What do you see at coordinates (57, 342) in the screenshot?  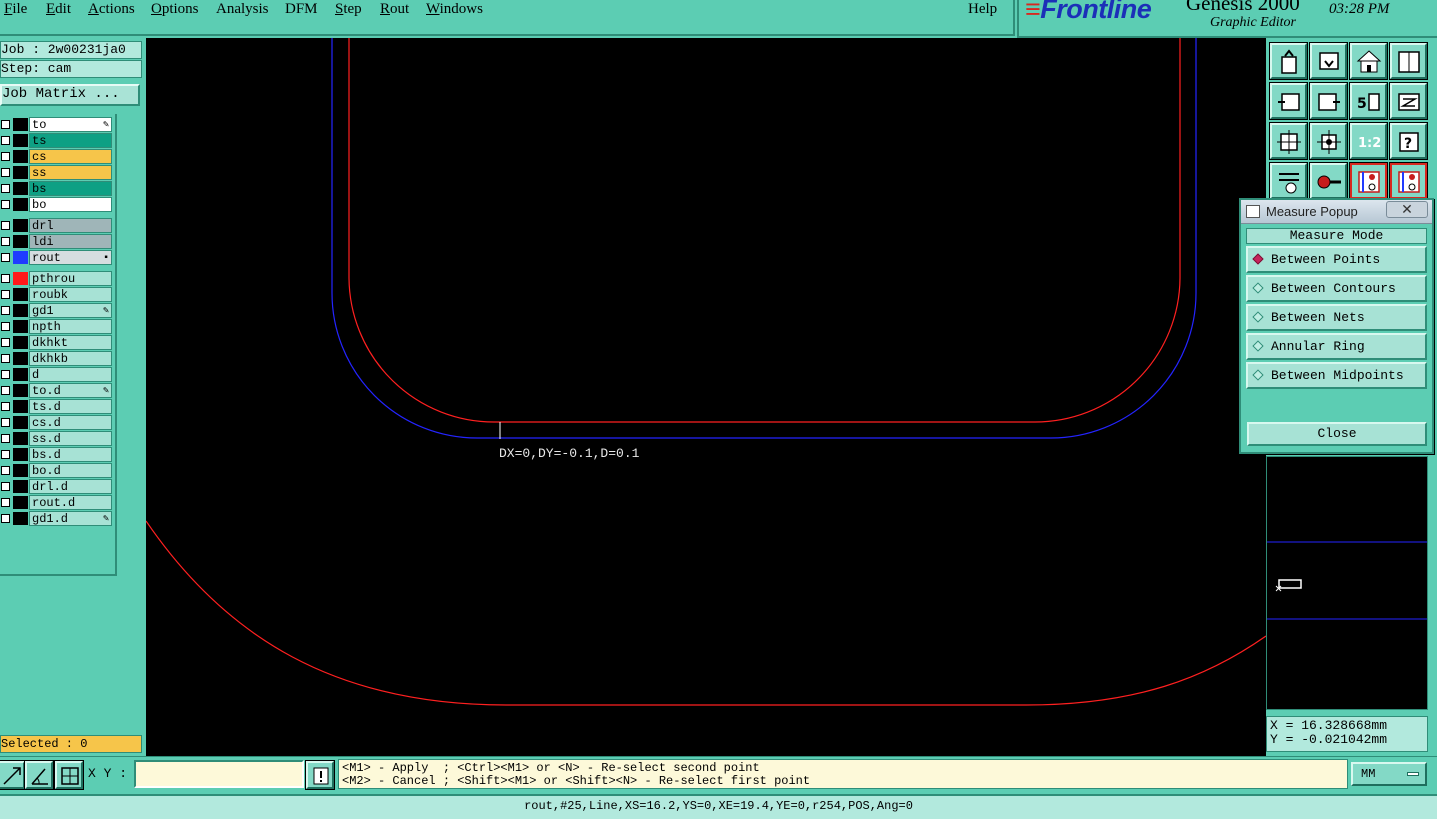 I see `layer-row-dkhkt: dkhkt` at bounding box center [57, 342].